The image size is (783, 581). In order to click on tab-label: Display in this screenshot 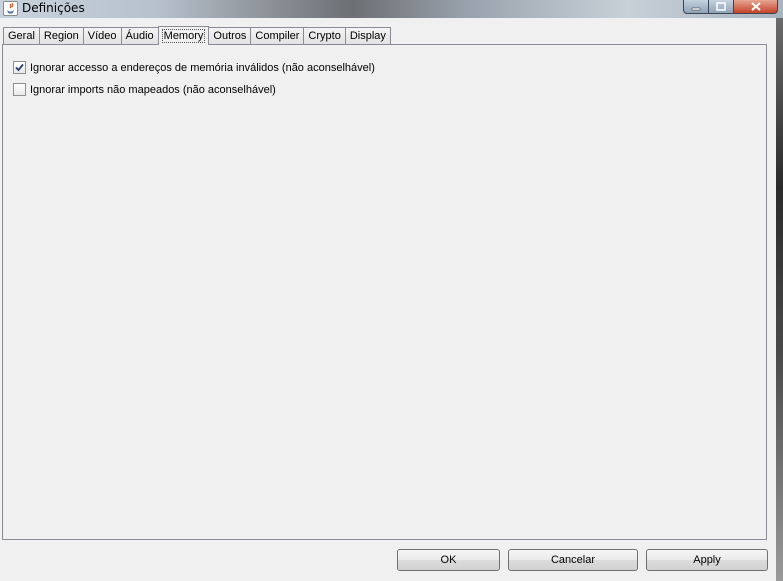, I will do `click(367, 36)`.